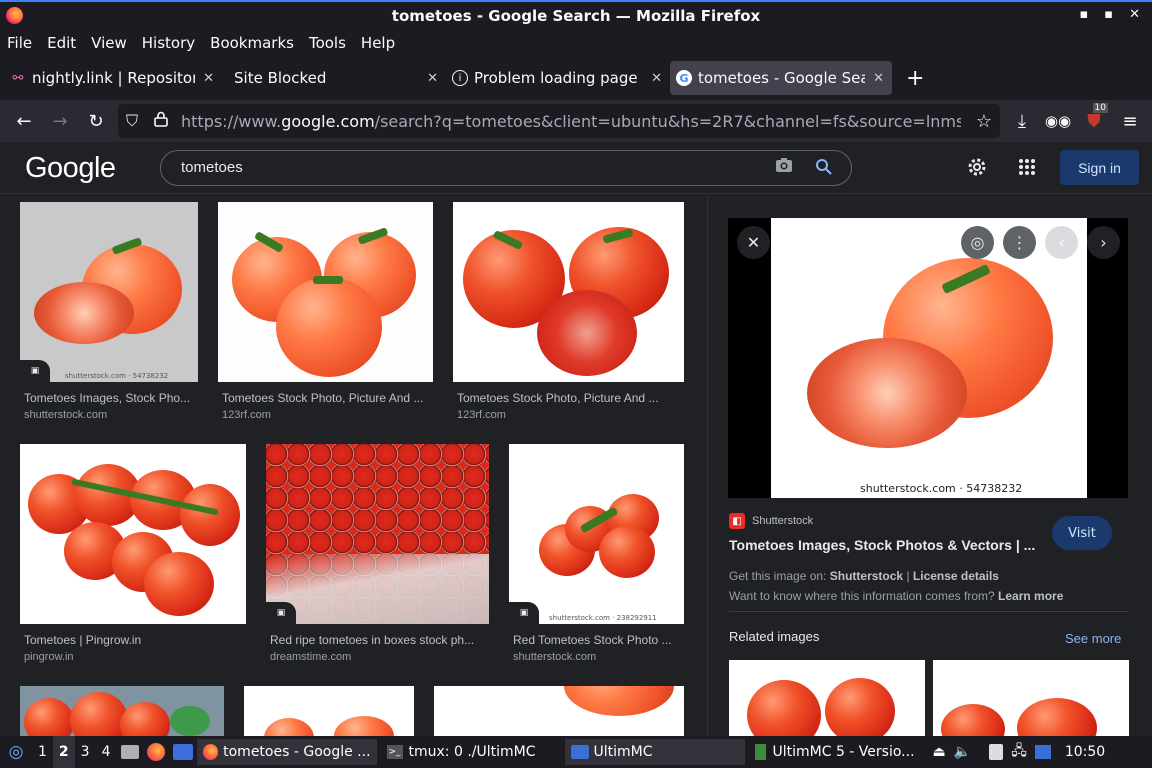 This screenshot has width=1152, height=768. I want to click on workspace-1: 1, so click(42, 752).